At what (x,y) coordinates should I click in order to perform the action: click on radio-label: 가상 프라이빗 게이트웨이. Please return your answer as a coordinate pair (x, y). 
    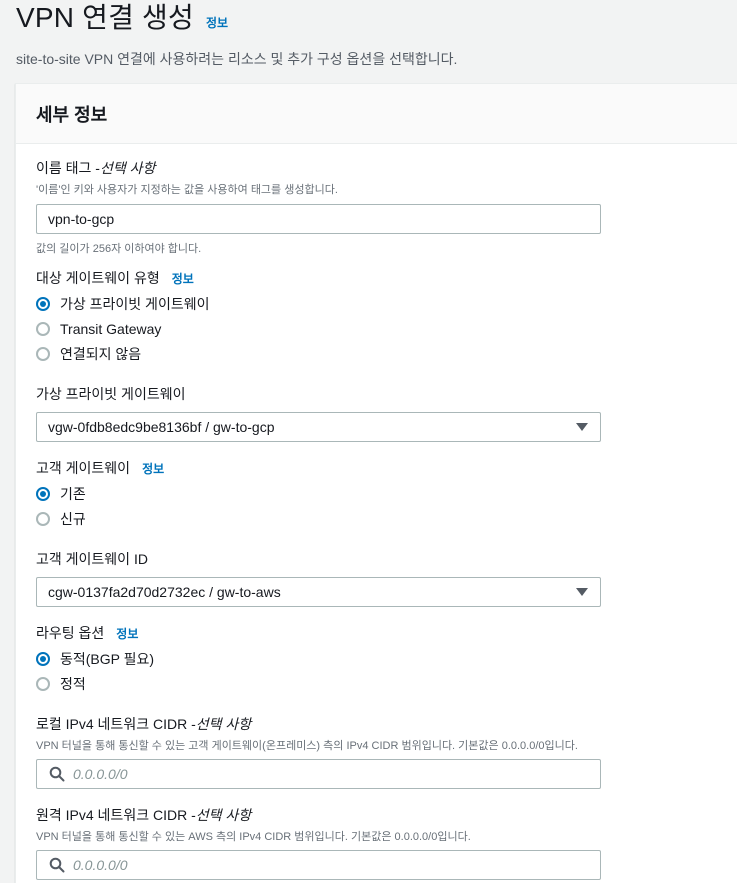
    Looking at the image, I should click on (135, 303).